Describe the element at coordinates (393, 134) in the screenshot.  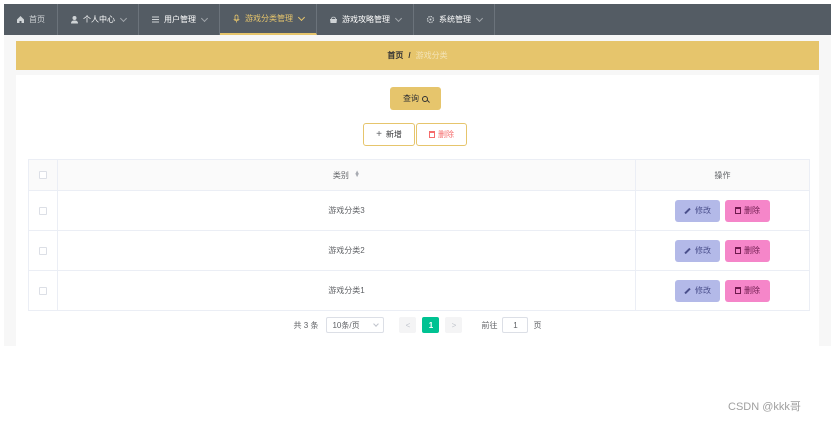
I see `add-button-label: 新增` at that location.